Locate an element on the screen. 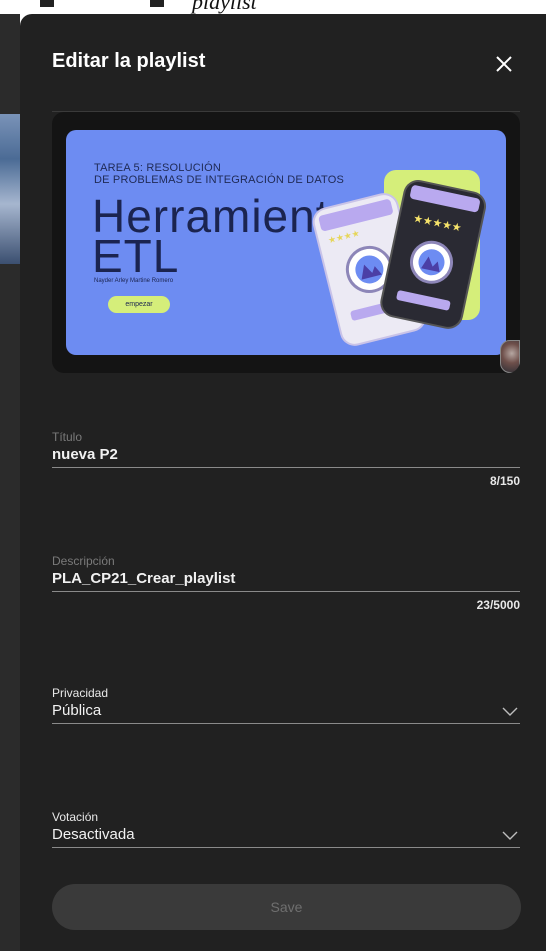  thumbnail-illustration: ★★★★ ★★★★★ is located at coordinates (399, 258).